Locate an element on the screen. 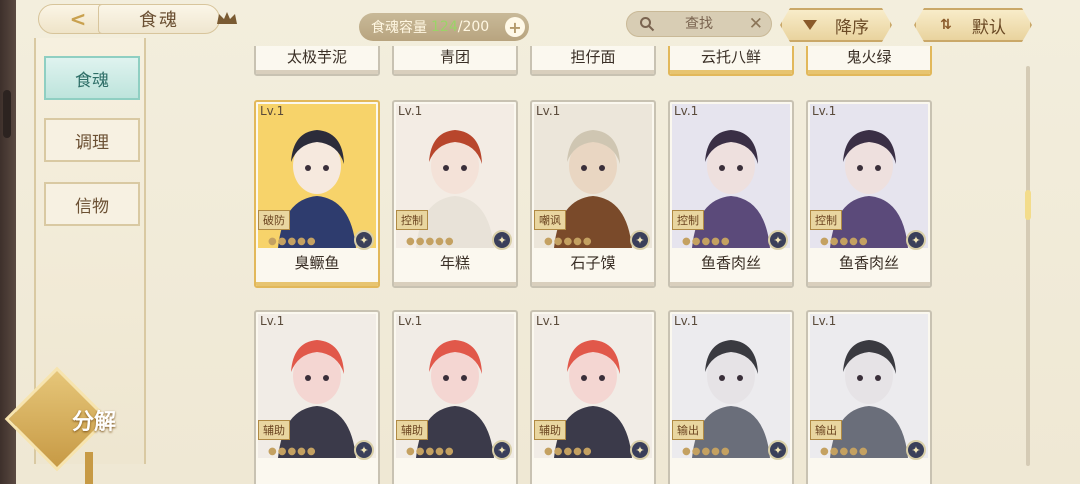 The width and height of the screenshot is (1080, 484). card-name: 鬼火绿 is located at coordinates (869, 57).